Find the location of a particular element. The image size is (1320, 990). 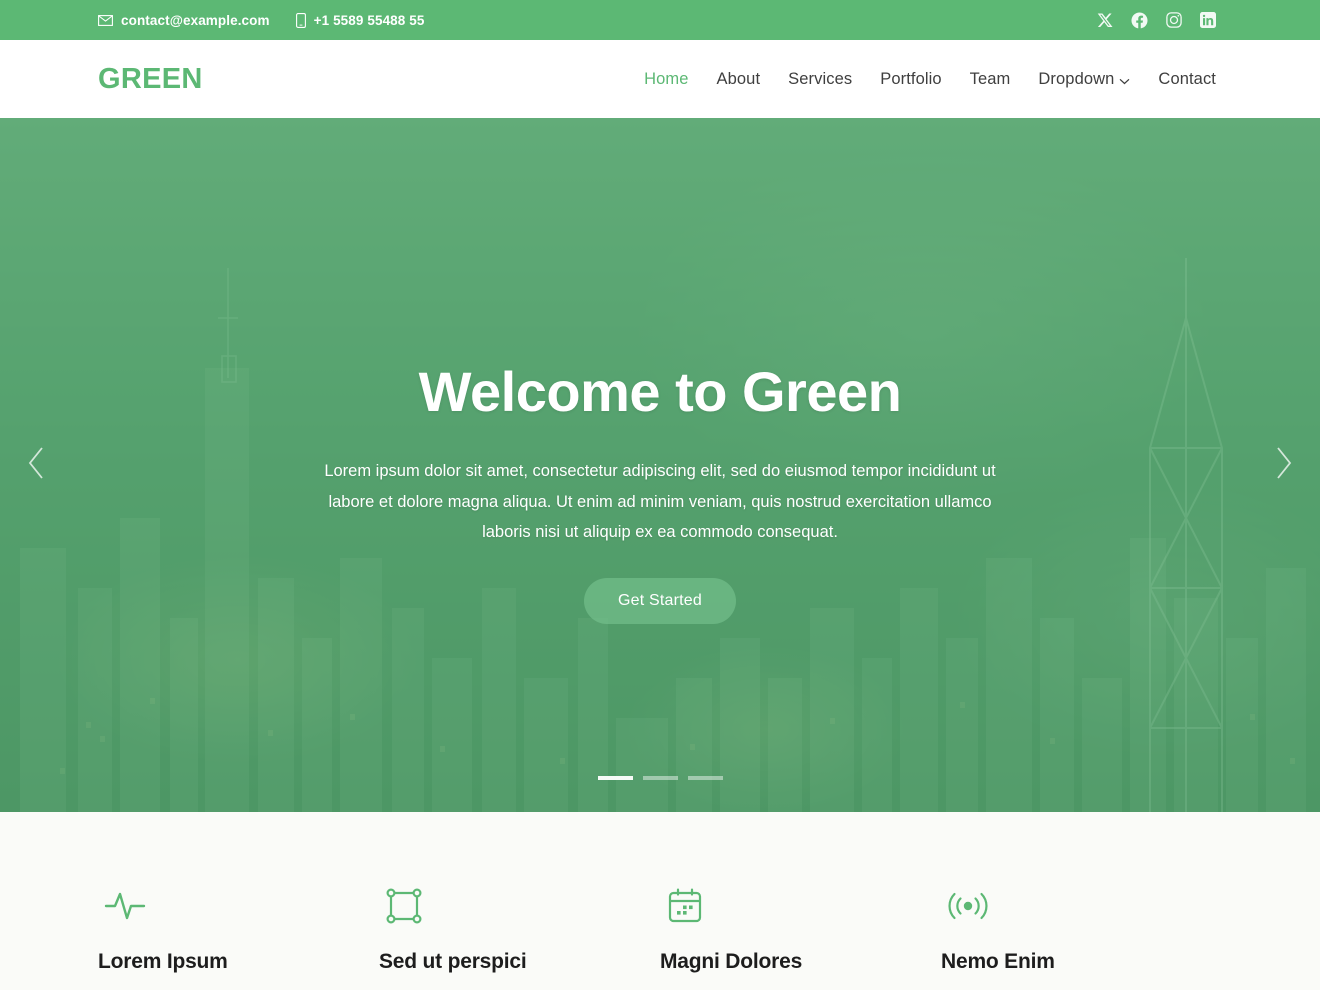

bounding-box-icon is located at coordinates (404, 906).